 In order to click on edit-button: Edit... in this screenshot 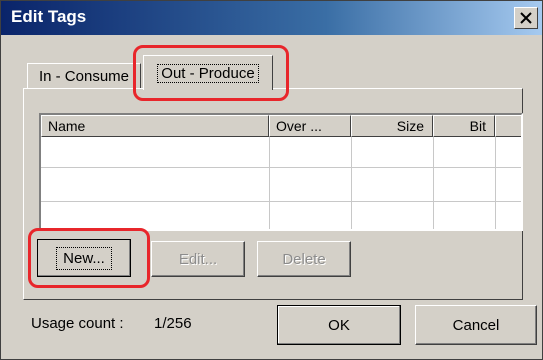, I will do `click(198, 259)`.